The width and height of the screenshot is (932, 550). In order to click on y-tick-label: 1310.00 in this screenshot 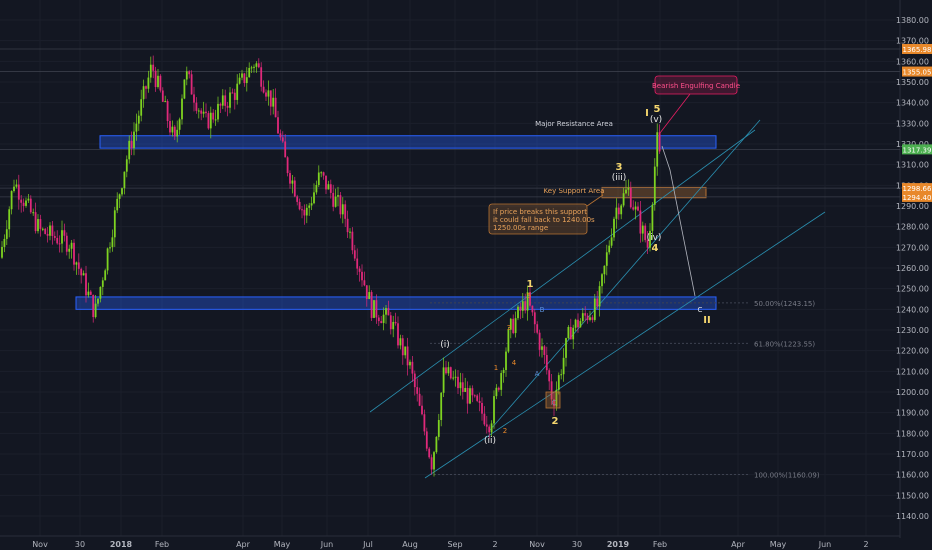, I will do `click(912, 165)`.